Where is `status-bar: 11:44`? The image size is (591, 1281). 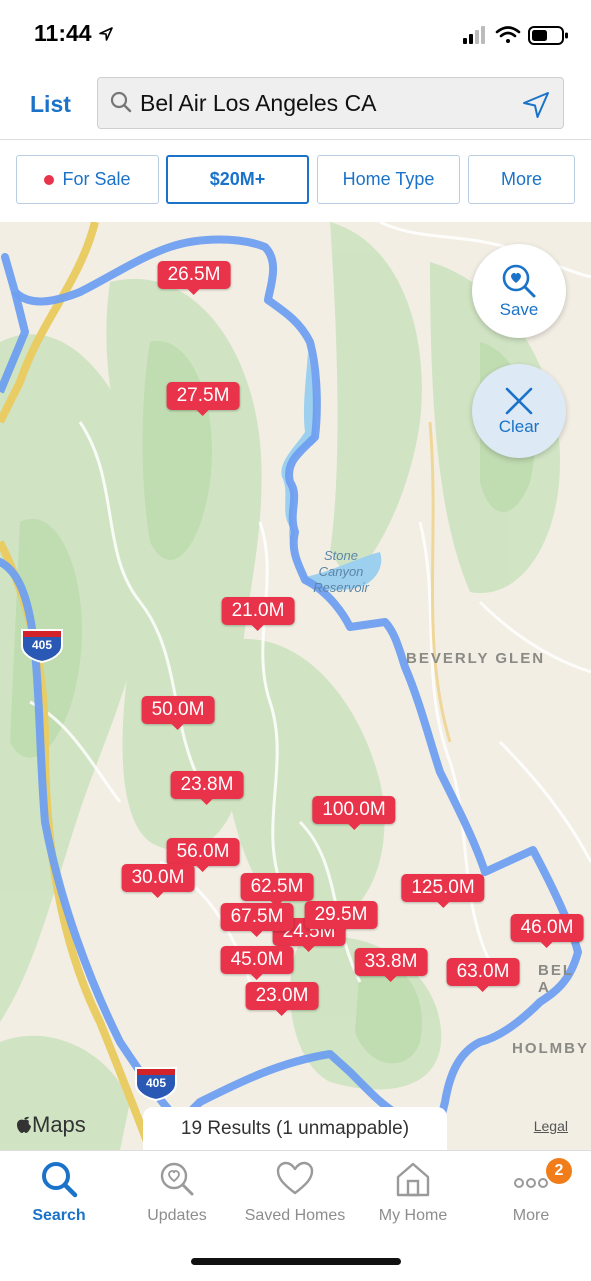 status-bar: 11:44 is located at coordinates (295, 35).